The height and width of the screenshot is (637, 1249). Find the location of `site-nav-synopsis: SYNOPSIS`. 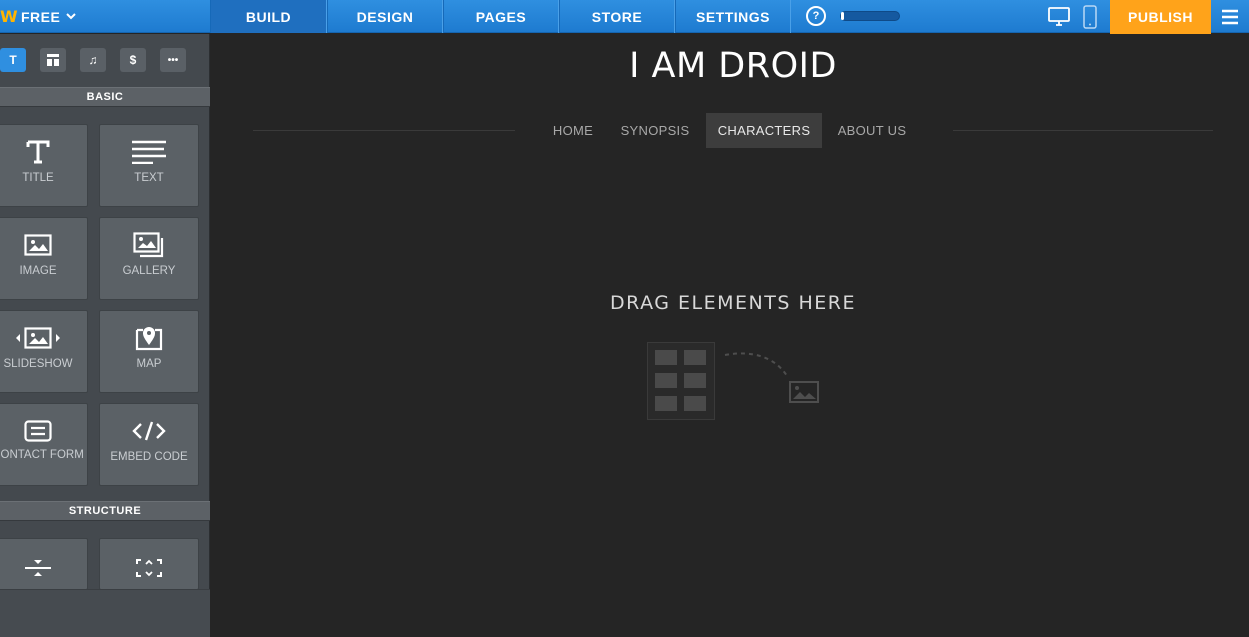

site-nav-synopsis: SYNOPSIS is located at coordinates (655, 130).